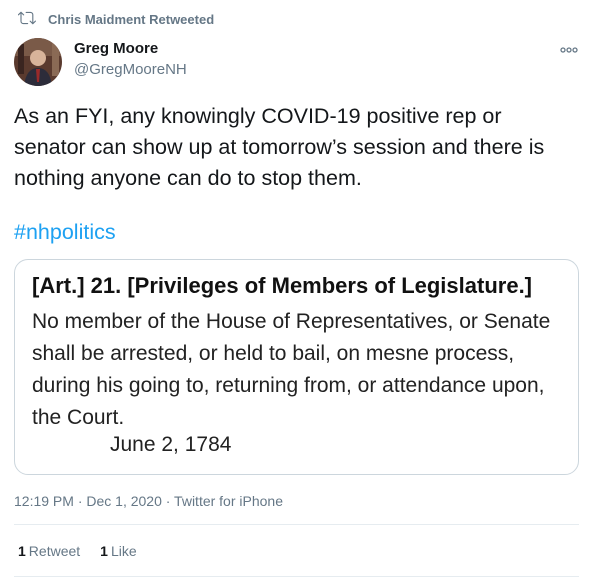 This screenshot has height=580, width=591. Describe the element at coordinates (38, 62) in the screenshot. I see `avatar` at that location.